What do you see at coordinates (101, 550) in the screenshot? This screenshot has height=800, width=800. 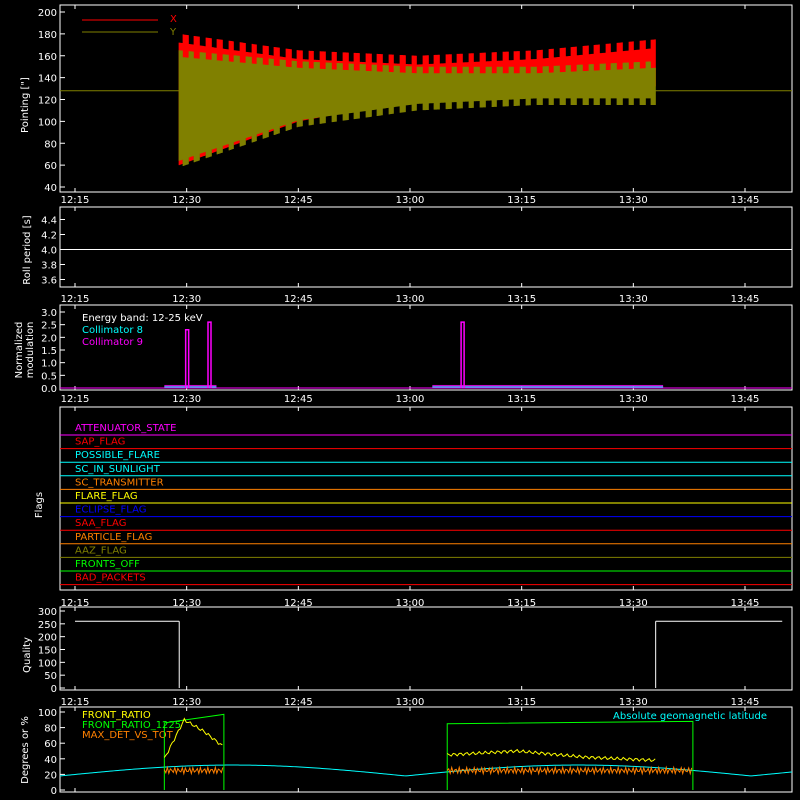 I see `flag-label: AAZ_FLAG` at bounding box center [101, 550].